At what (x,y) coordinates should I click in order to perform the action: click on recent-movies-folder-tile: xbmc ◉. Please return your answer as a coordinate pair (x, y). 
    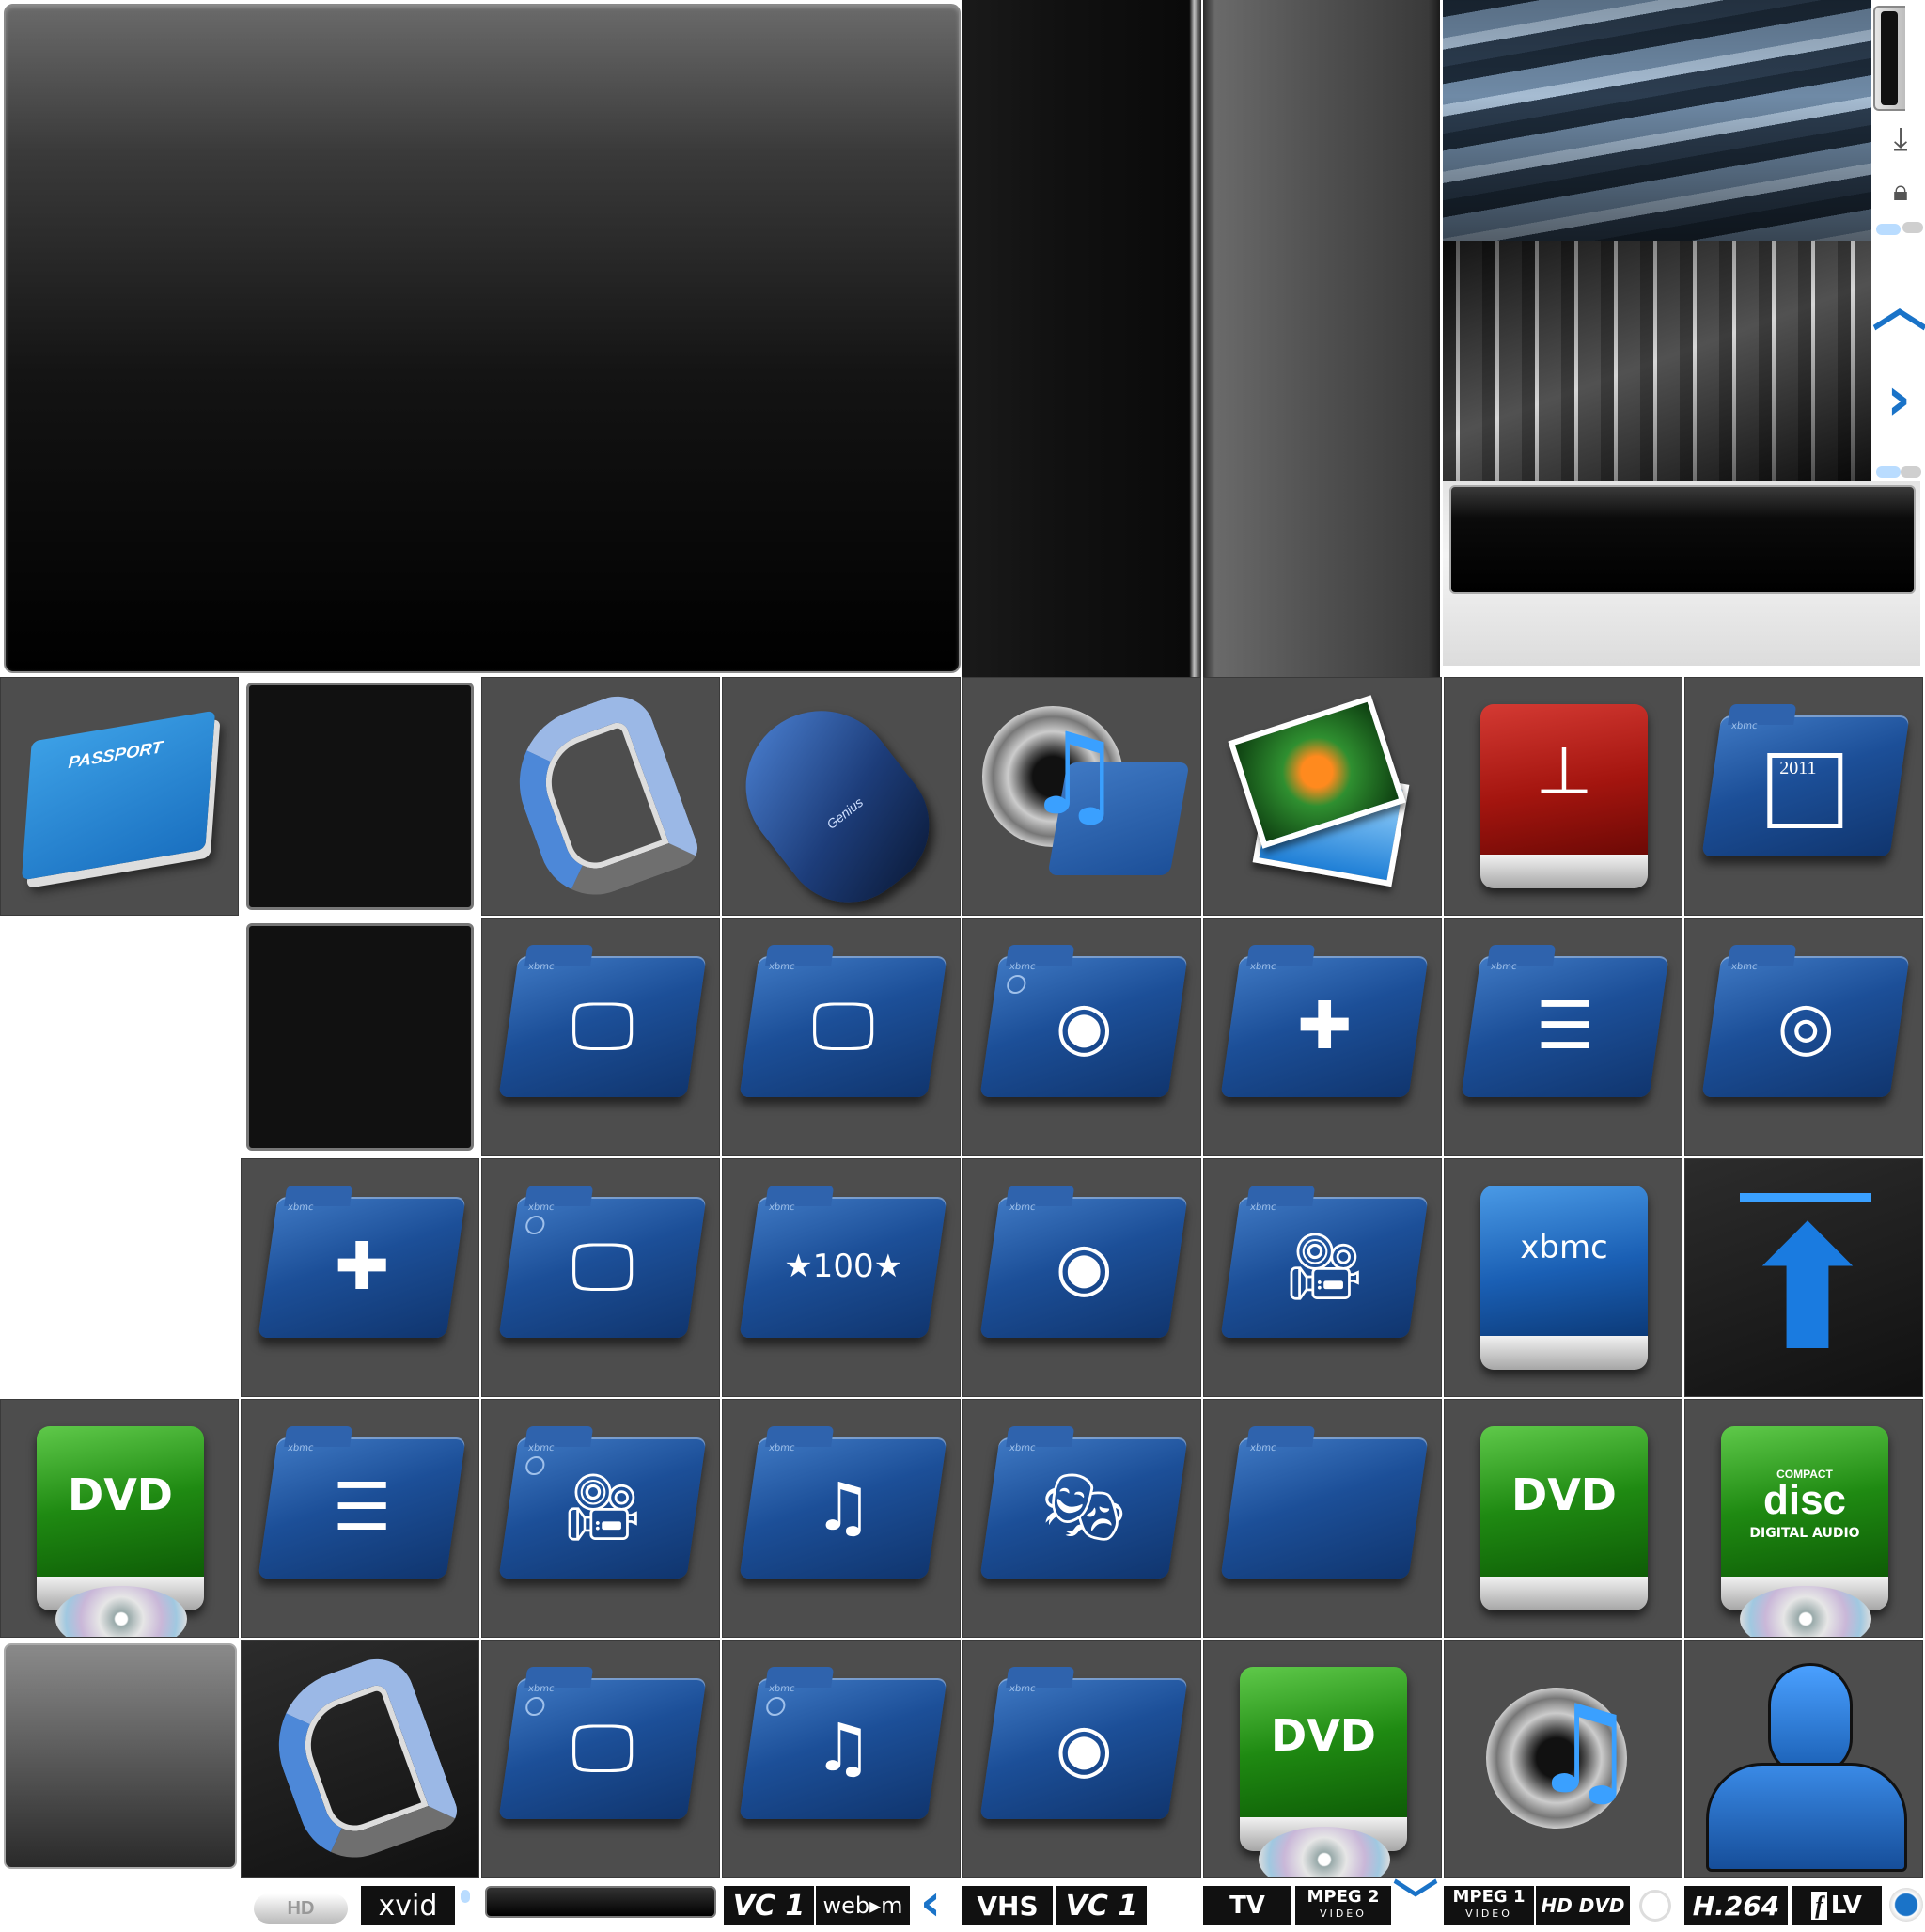
    Looking at the image, I should click on (1081, 1037).